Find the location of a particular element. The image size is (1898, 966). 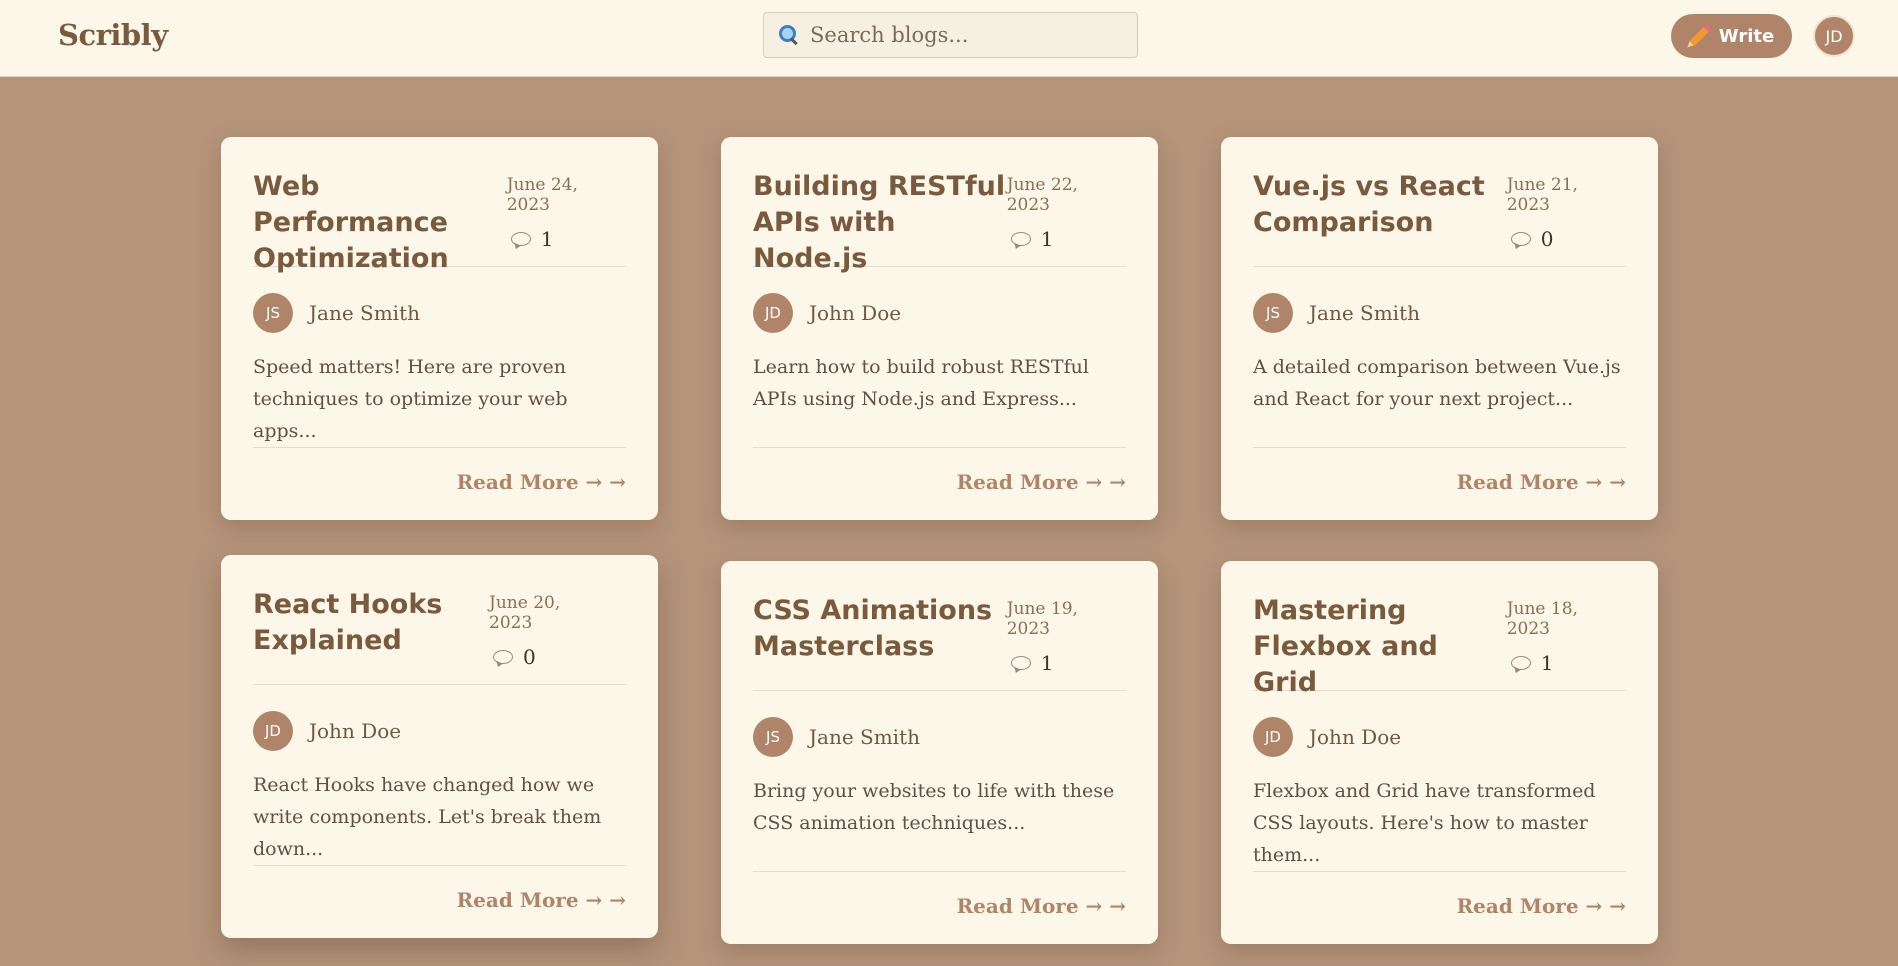

post-date: June 19, 2023 is located at coordinates (1042, 619).